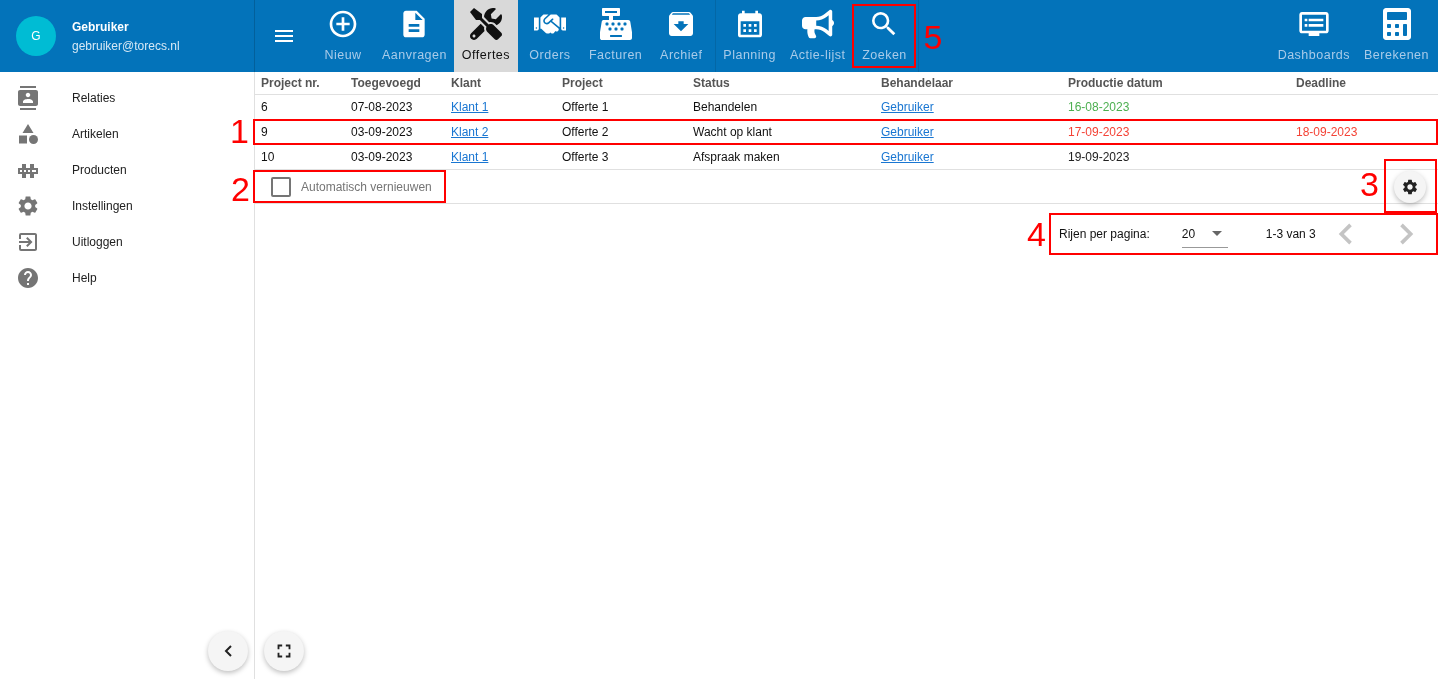  I want to click on checkbox, so click(281, 186).